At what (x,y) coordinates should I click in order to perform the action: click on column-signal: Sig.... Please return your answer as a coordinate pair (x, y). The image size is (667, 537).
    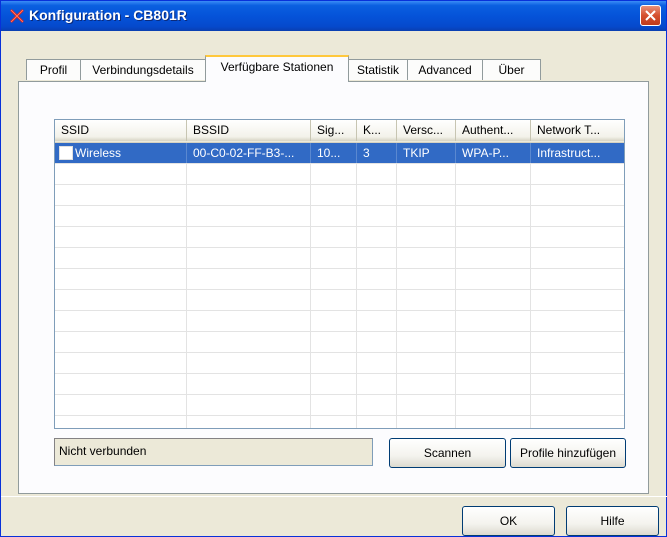
    Looking at the image, I should click on (334, 130).